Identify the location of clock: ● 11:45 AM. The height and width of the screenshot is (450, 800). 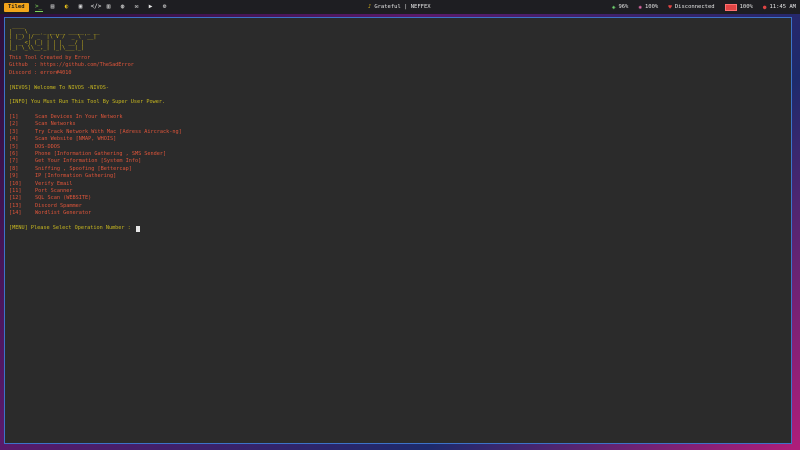
(779, 7).